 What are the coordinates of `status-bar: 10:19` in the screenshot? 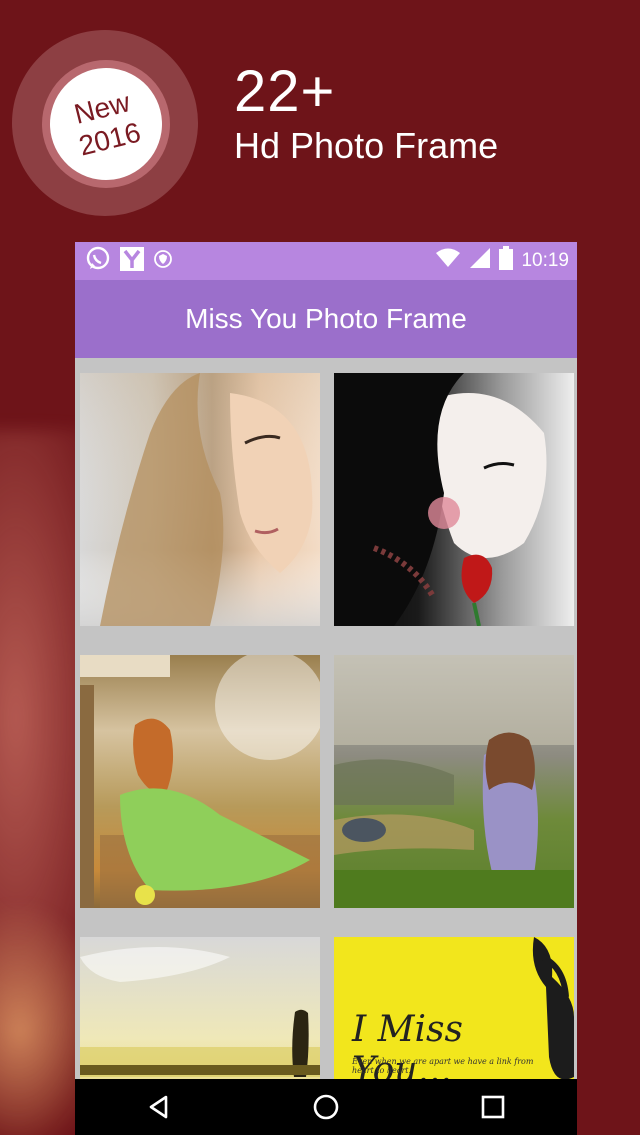 It's located at (326, 261).